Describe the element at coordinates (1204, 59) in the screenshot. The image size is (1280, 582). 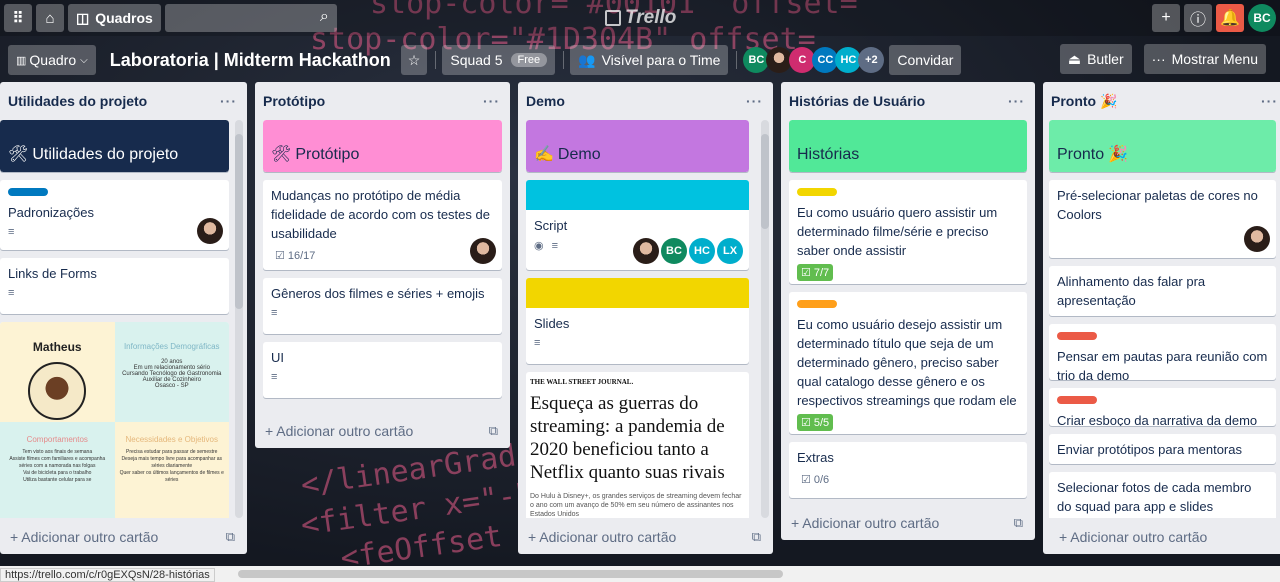
I see `show-menu-button: ··· Mostrar Menu` at that location.